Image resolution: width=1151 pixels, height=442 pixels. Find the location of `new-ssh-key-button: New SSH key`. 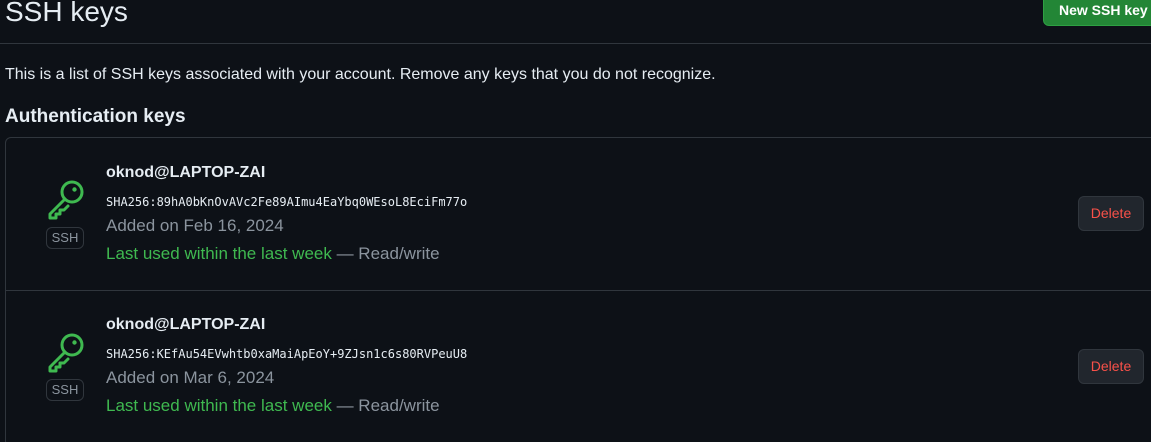

new-ssh-key-button: New SSH key is located at coordinates (1097, 13).